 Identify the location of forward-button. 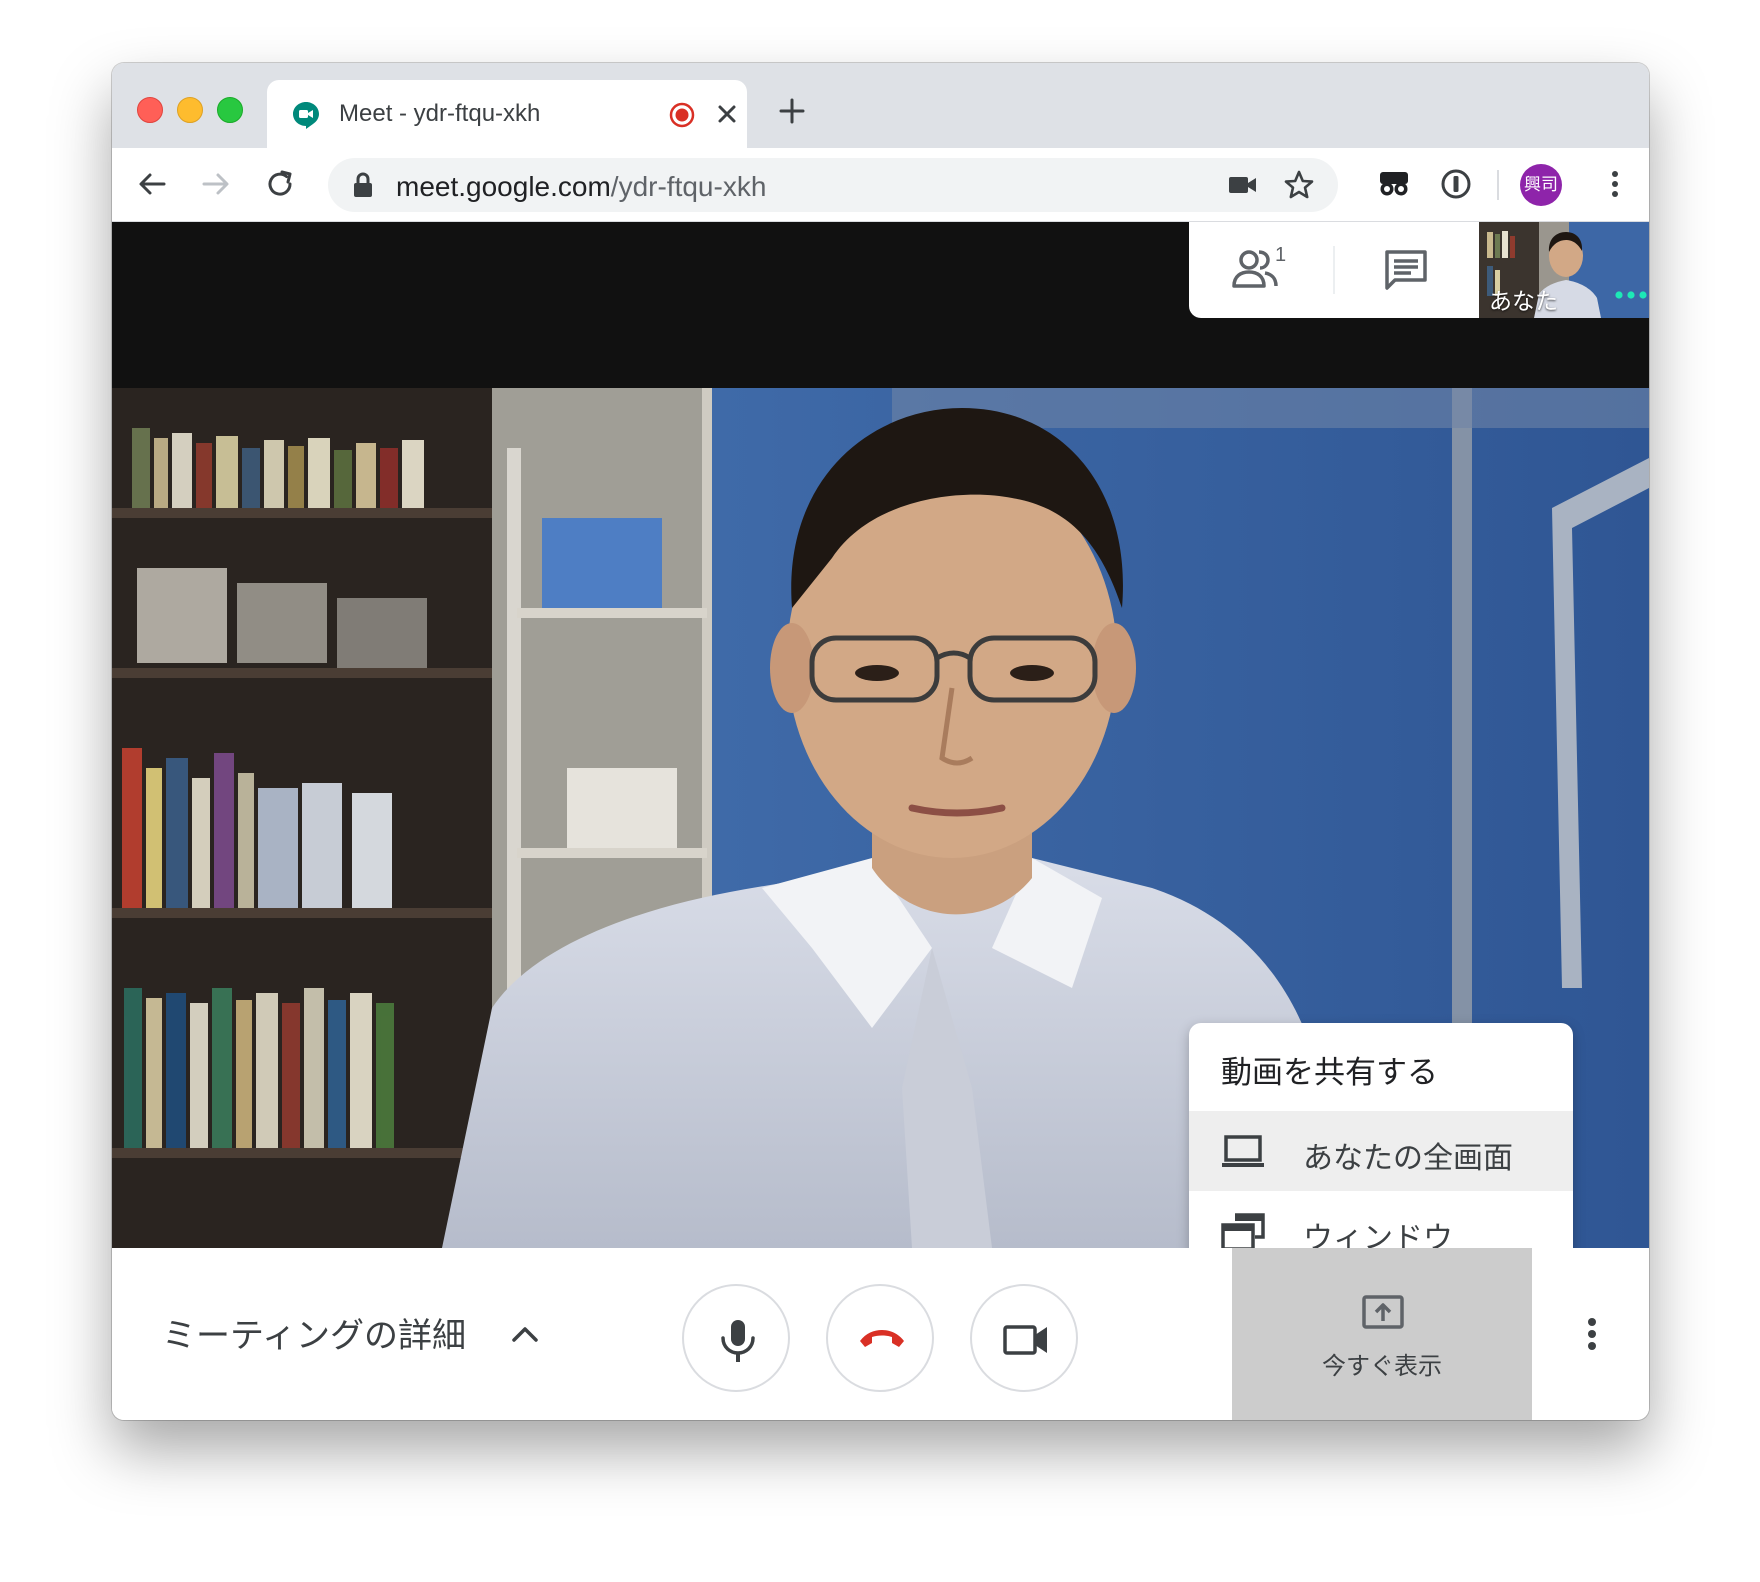
(216, 184).